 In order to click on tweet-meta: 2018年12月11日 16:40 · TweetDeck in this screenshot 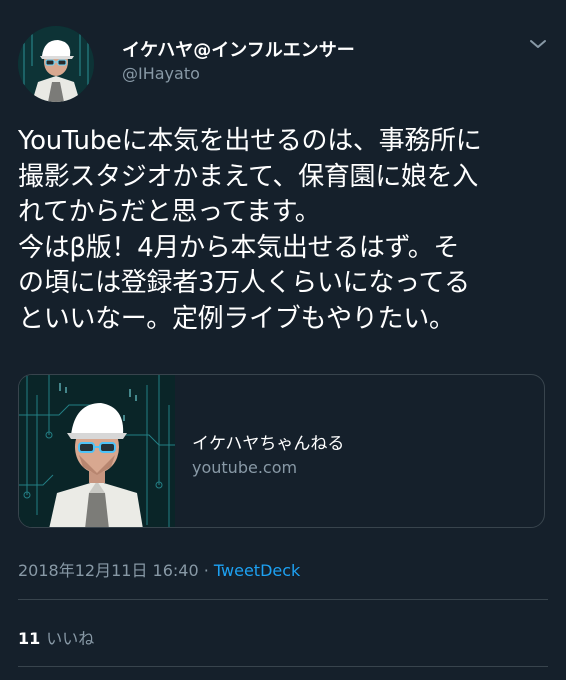, I will do `click(159, 569)`.